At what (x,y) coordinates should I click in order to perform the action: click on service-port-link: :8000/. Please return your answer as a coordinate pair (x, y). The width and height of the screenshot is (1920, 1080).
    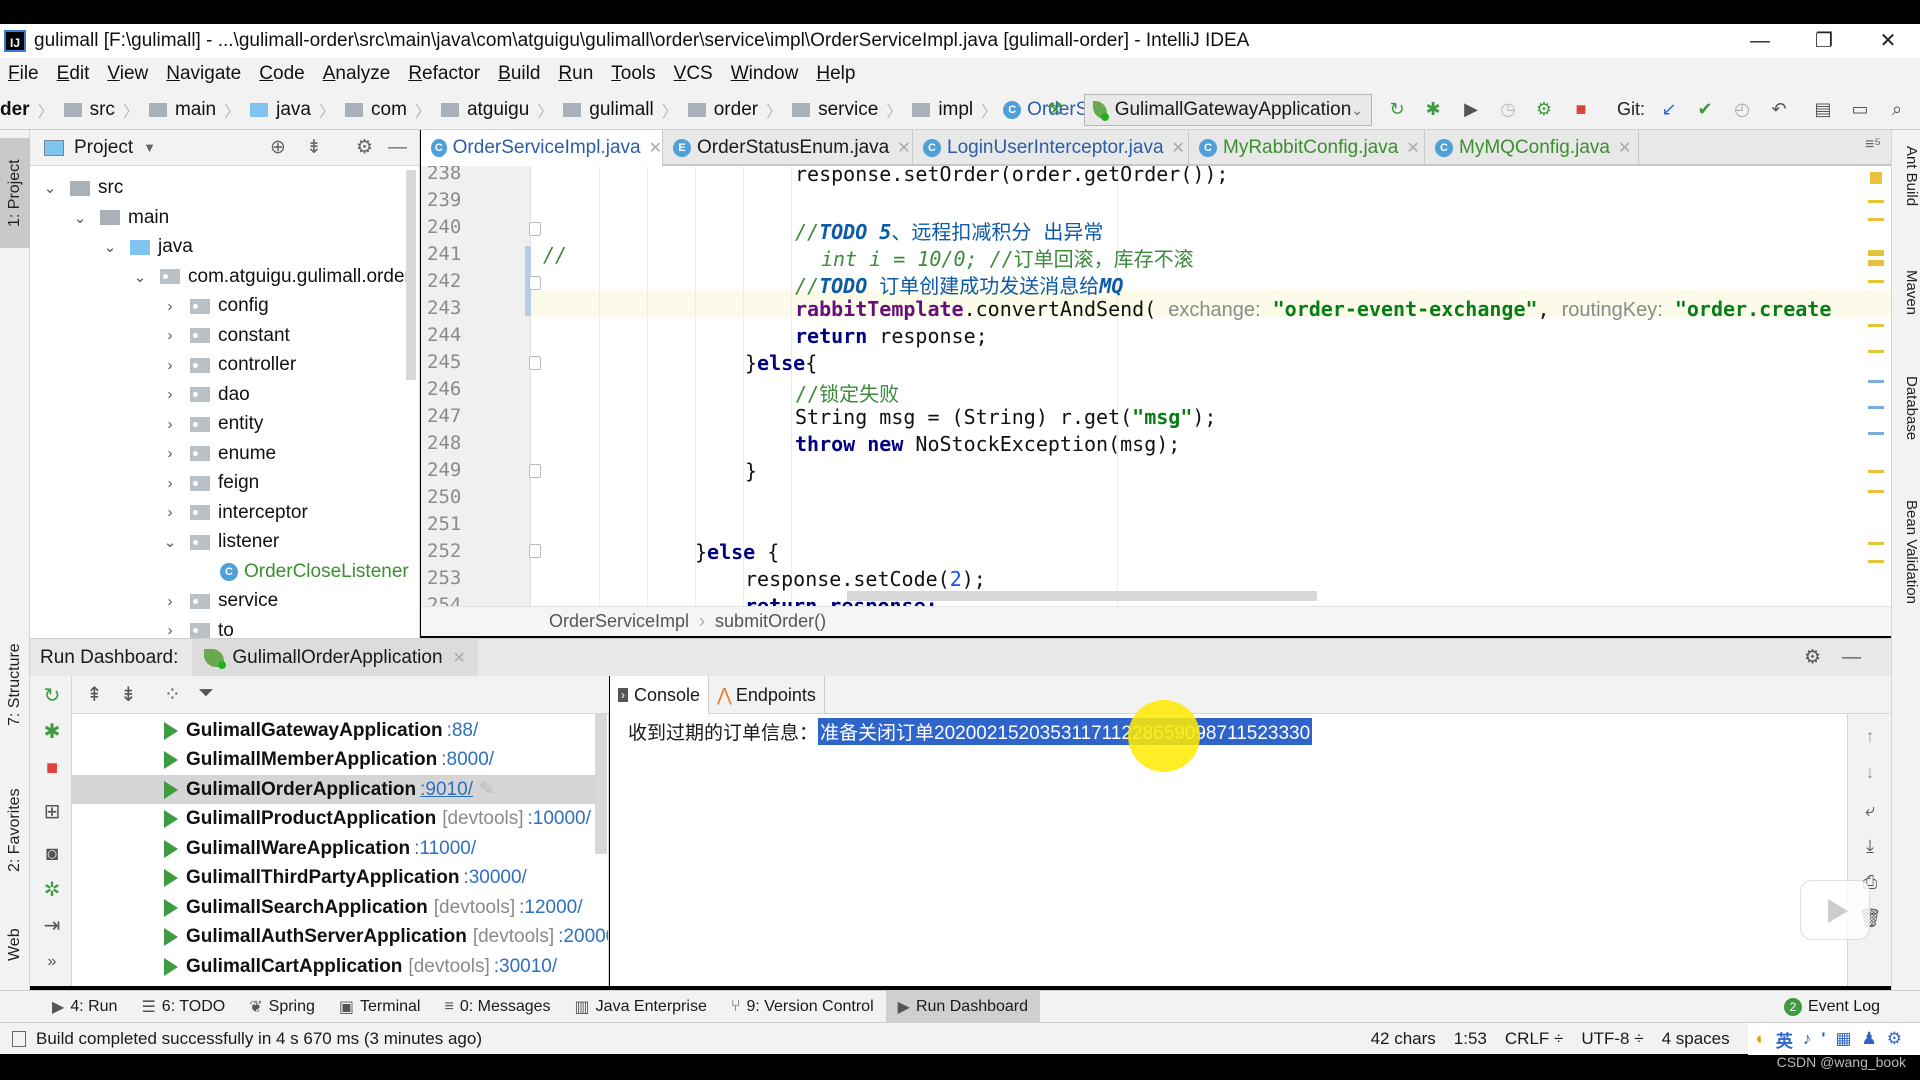
    Looking at the image, I should click on (467, 760).